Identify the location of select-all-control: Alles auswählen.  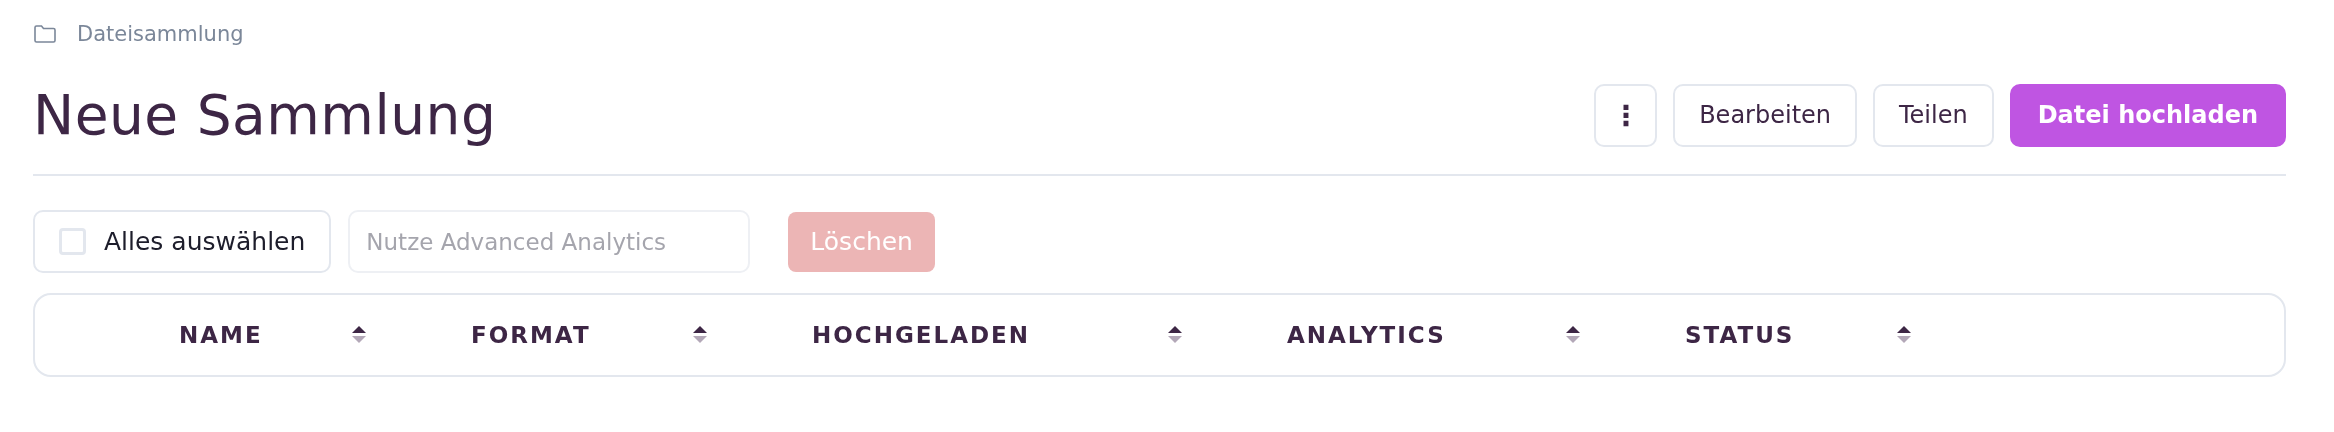
(182, 241).